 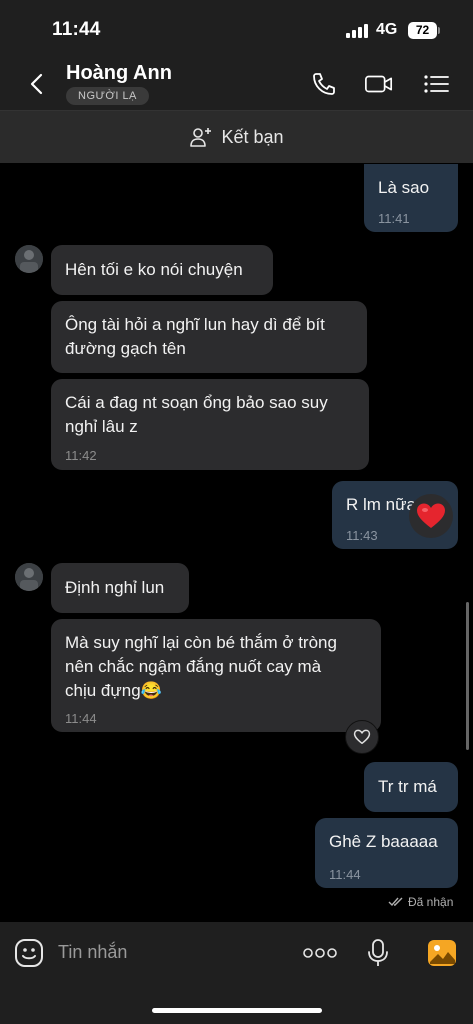 I want to click on heart-outline-icon, so click(x=362, y=737).